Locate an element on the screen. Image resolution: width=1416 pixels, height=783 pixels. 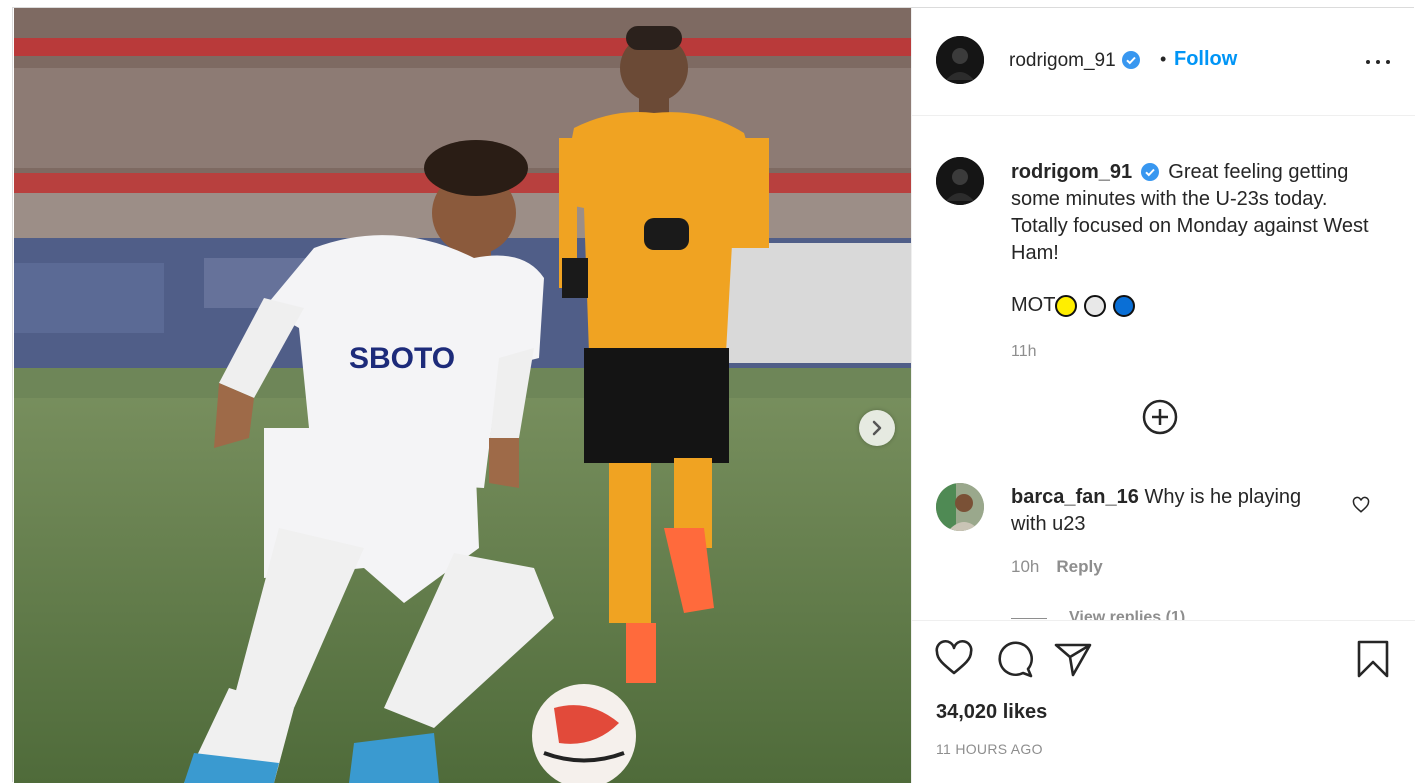
white-circle-emoji is located at coordinates (1095, 305).